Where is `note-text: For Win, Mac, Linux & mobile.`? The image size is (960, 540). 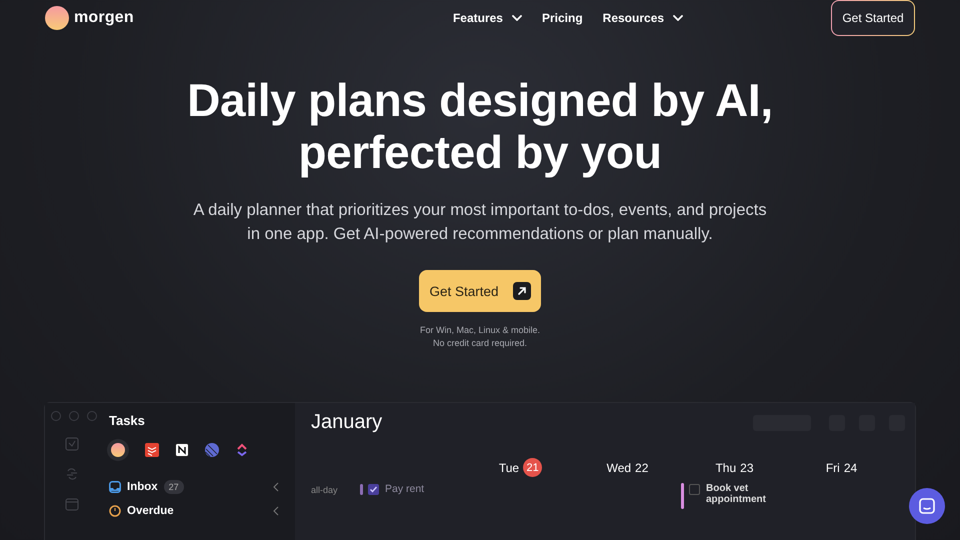 note-text: For Win, Mac, Linux & mobile. is located at coordinates (480, 330).